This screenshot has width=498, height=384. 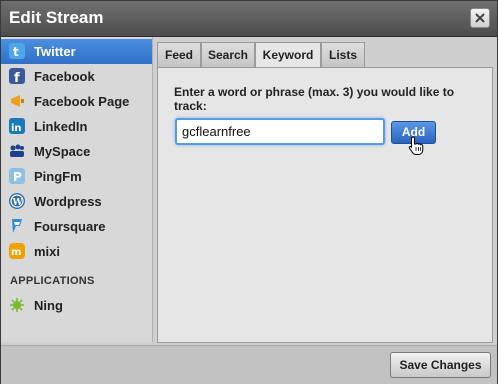 What do you see at coordinates (76, 305) in the screenshot?
I see `sidebar-item-ning: Ning` at bounding box center [76, 305].